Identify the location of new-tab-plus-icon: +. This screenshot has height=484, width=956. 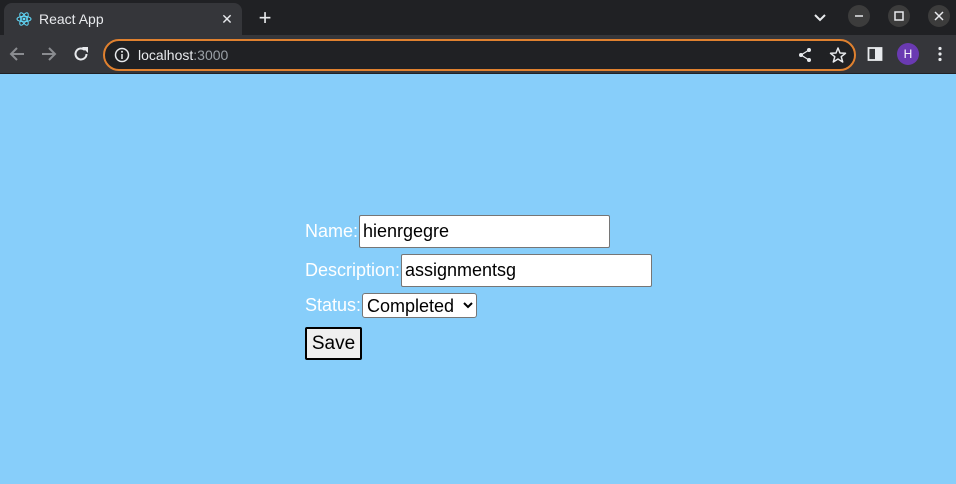
(265, 18).